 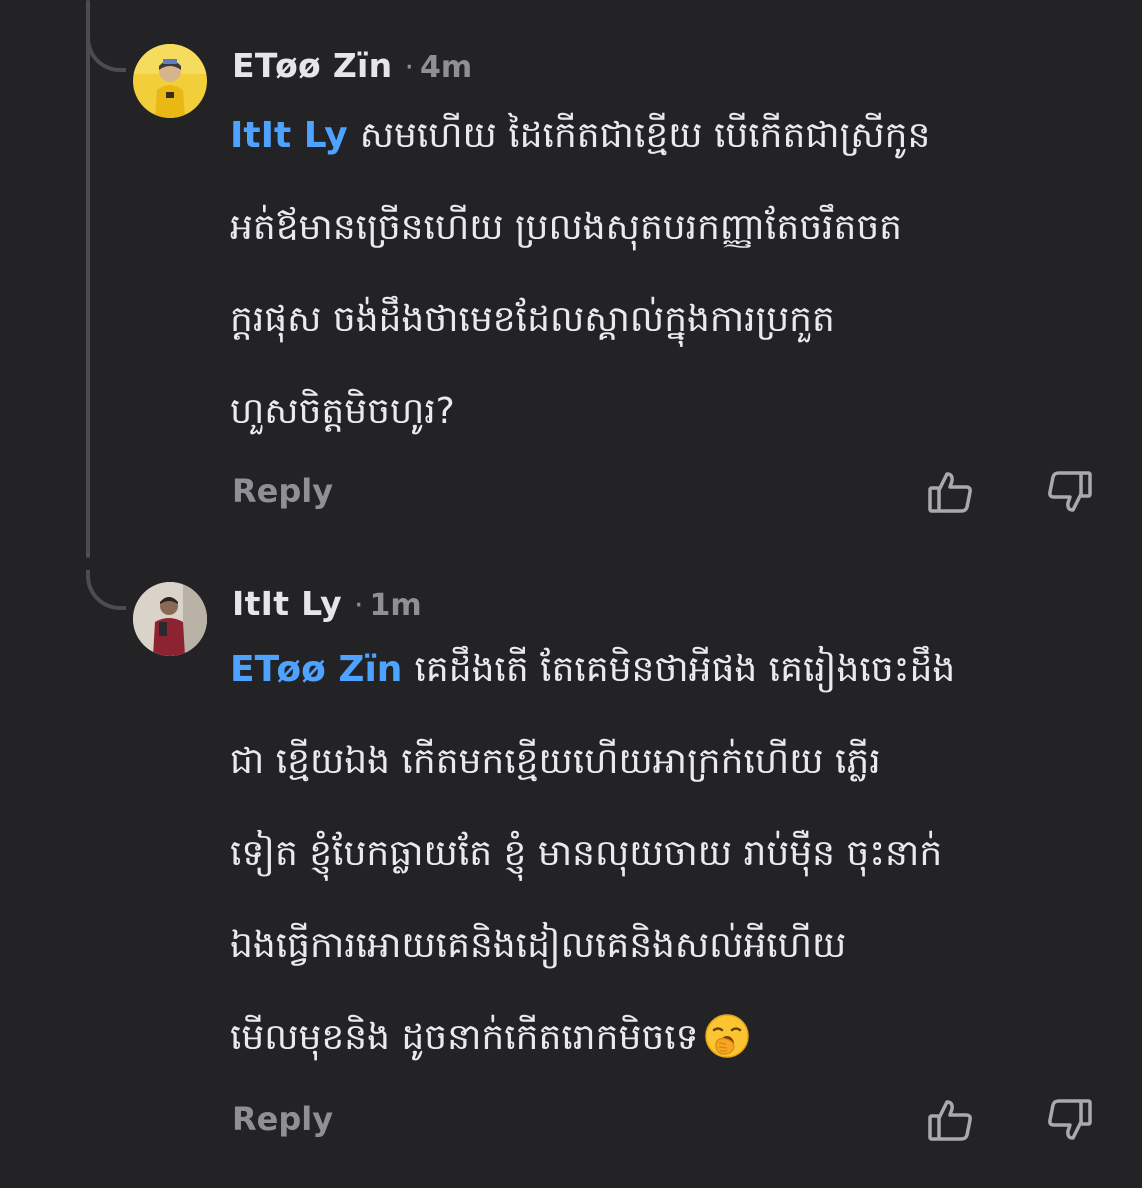 I want to click on comment-header: ItIt Ly · 1m, so click(x=327, y=606).